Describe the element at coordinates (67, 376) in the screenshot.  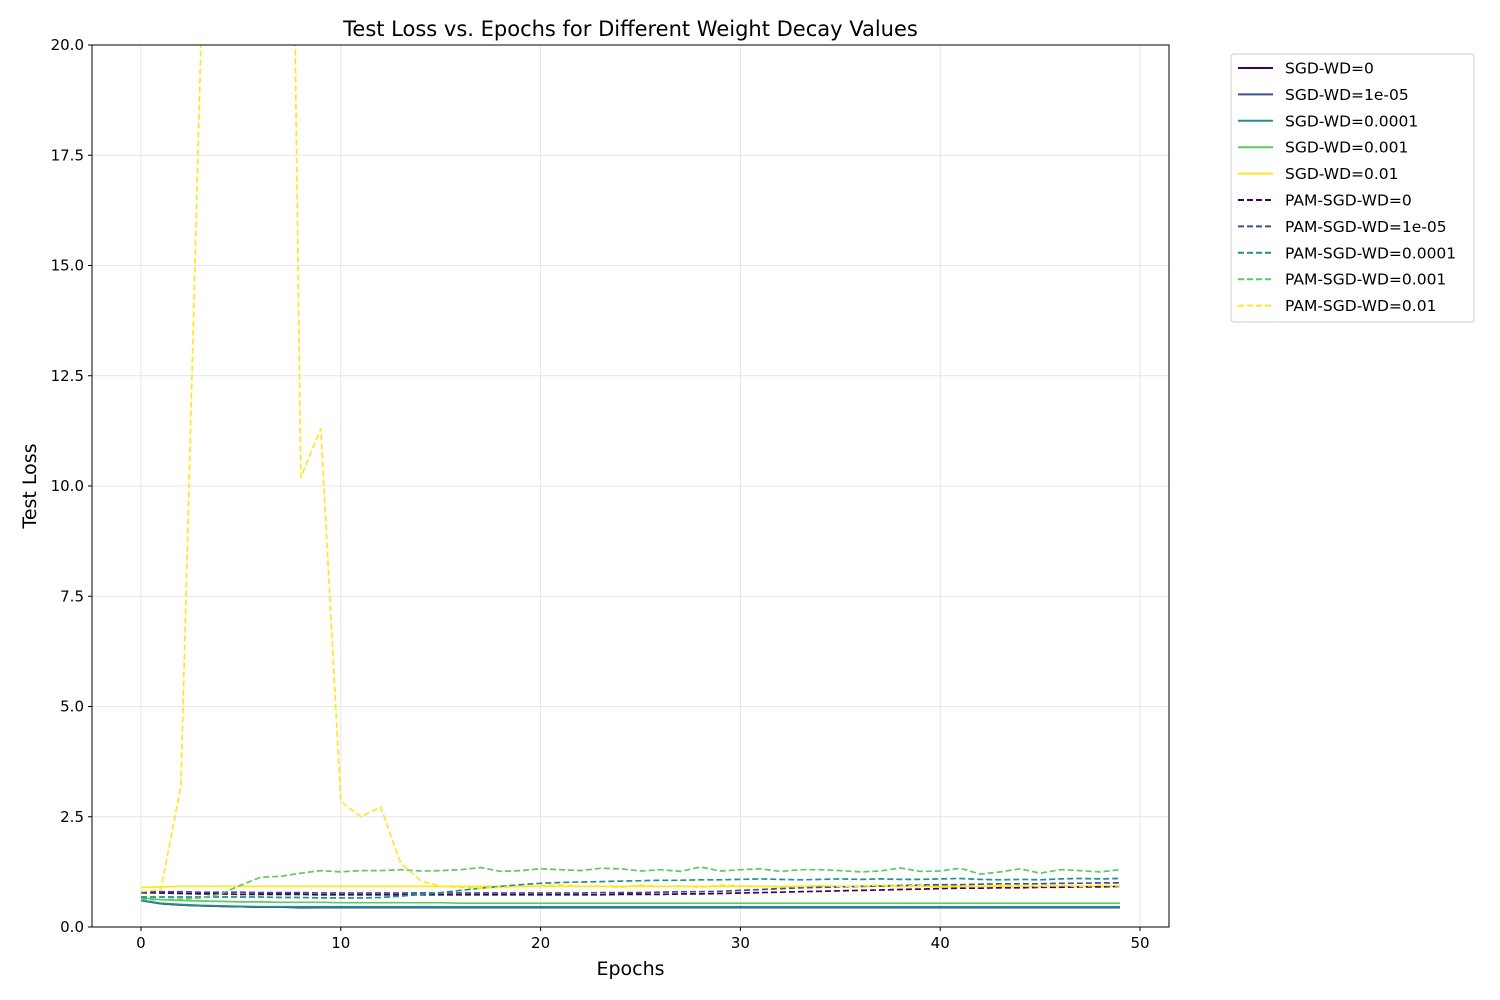
I see `y-tick-label: 12.5` at that location.